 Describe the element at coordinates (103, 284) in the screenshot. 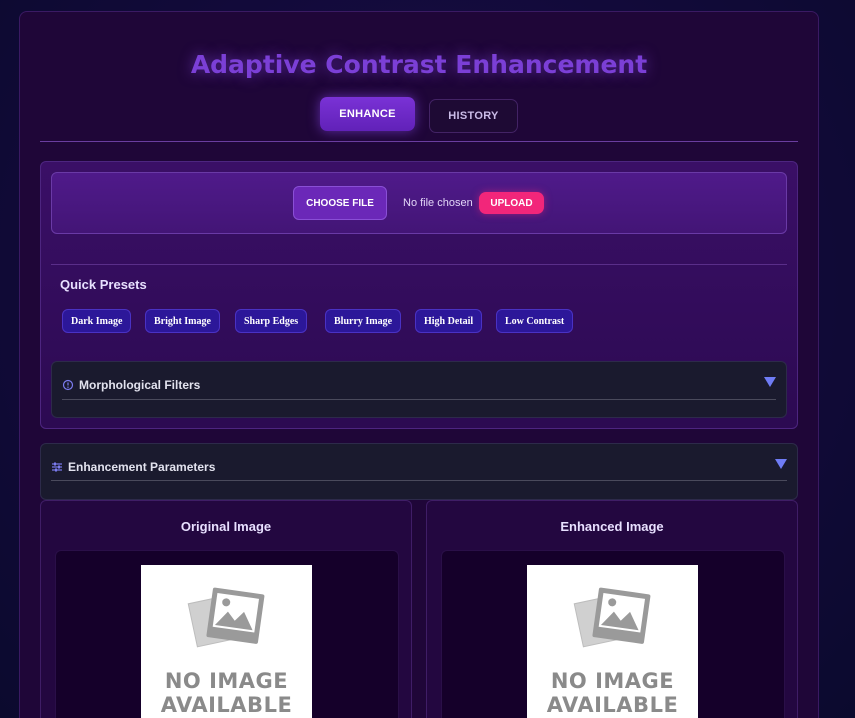

I see `presets-title: Quick Presets` at that location.